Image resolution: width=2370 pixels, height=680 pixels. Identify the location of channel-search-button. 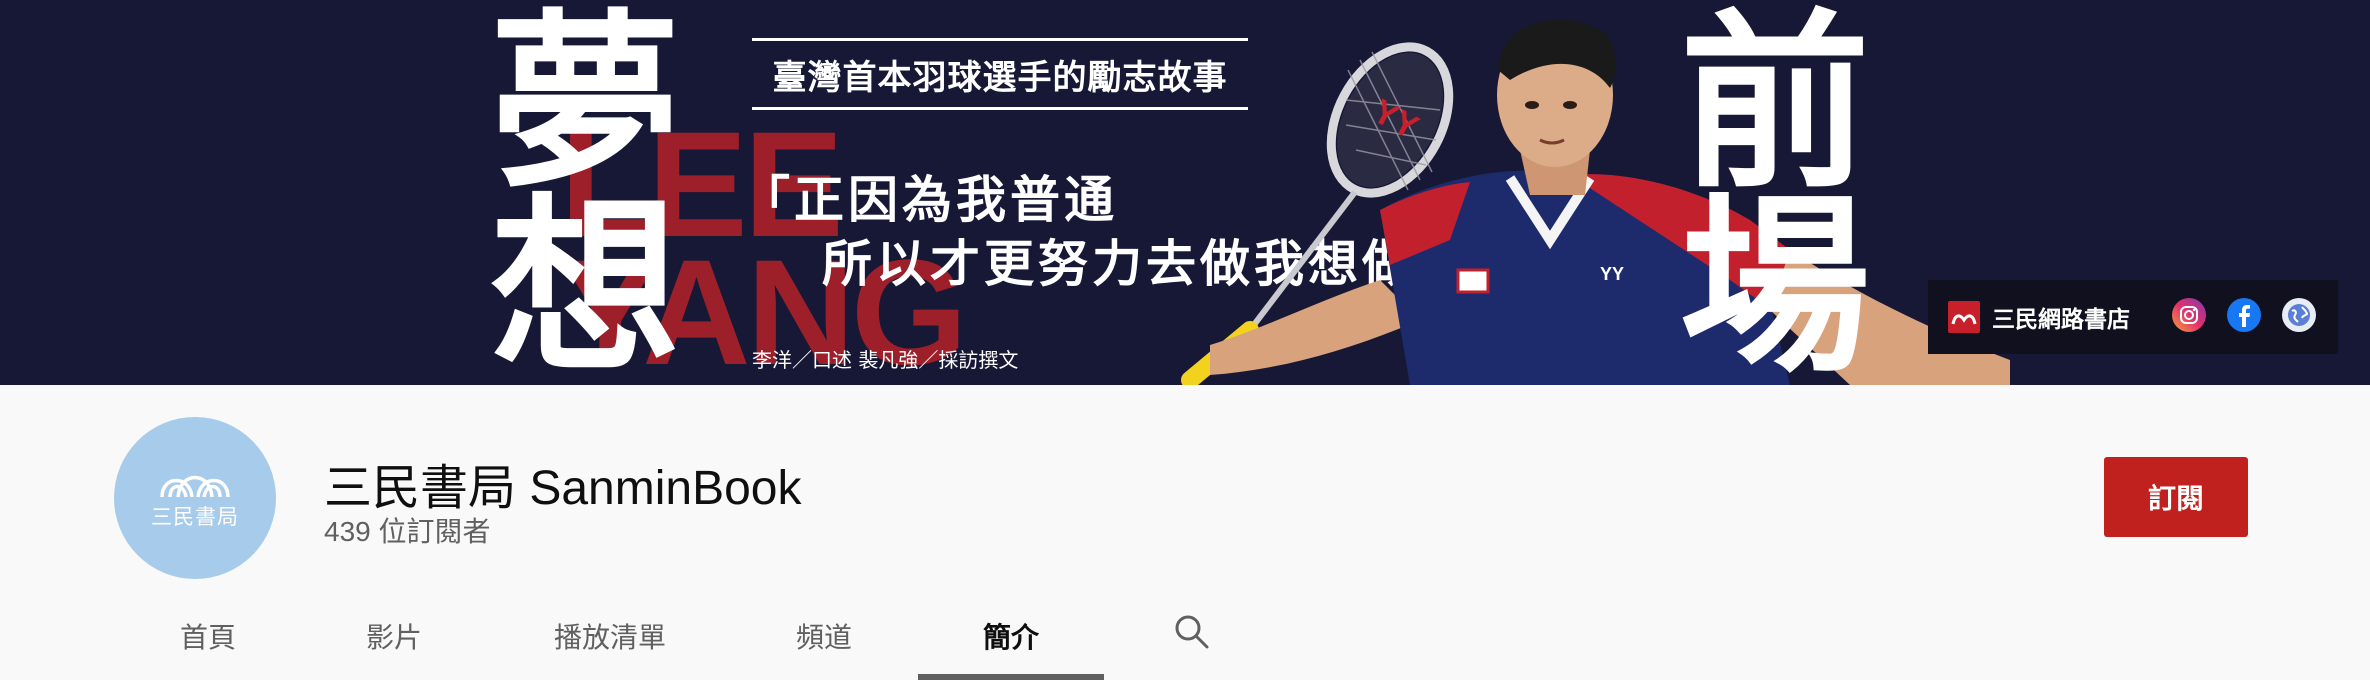
(1192, 632).